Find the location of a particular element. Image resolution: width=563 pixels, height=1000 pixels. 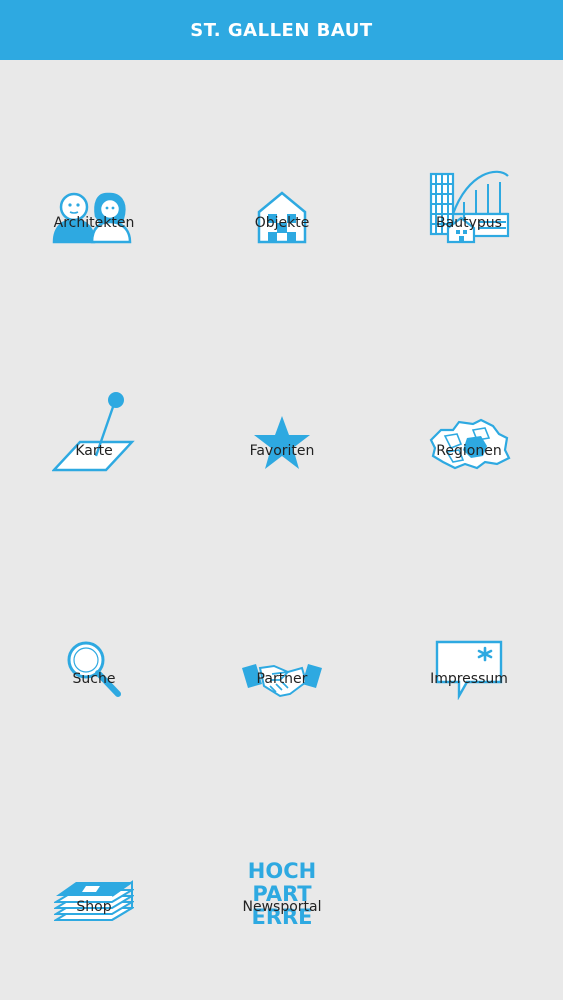

menu-item-bautypus: Bautypus is located at coordinates (469, 174).